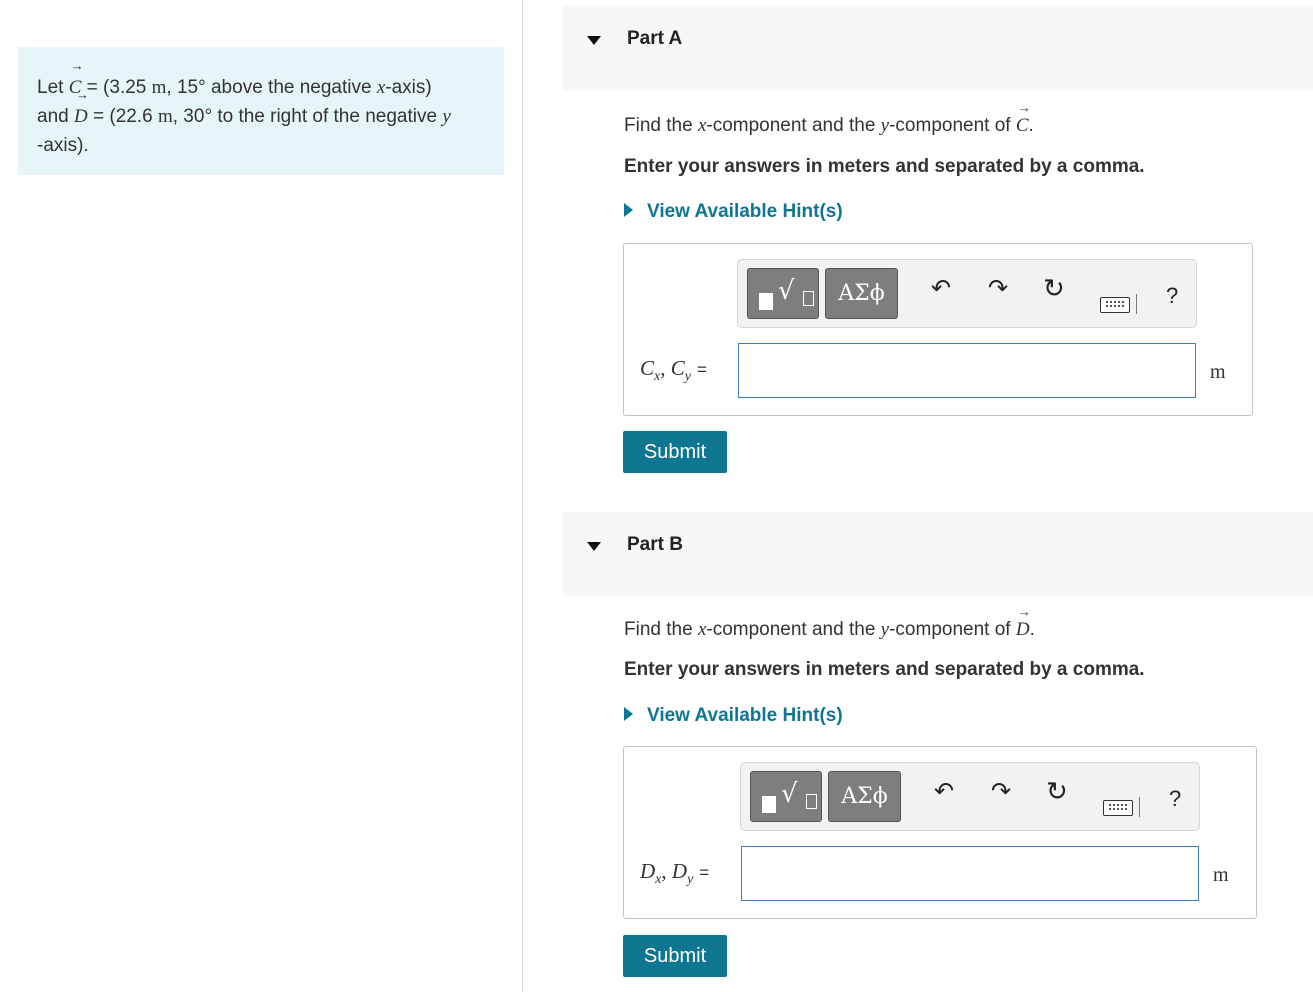  What do you see at coordinates (675, 956) in the screenshot?
I see `part-b-submit-button: Submit` at bounding box center [675, 956].